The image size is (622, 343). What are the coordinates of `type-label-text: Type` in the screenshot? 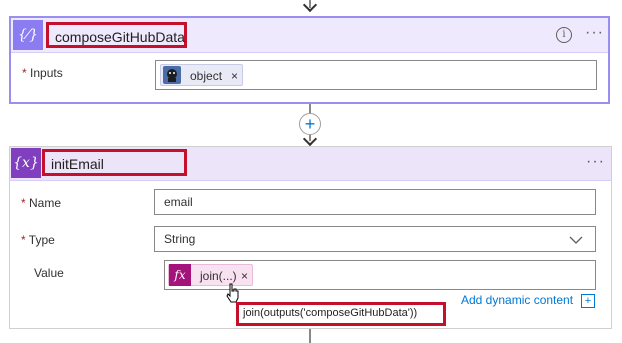 It's located at (41, 240).